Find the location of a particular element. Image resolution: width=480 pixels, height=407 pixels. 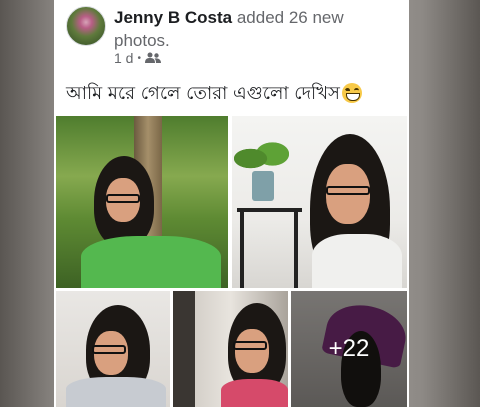

shelf-shape is located at coordinates (269, 210).